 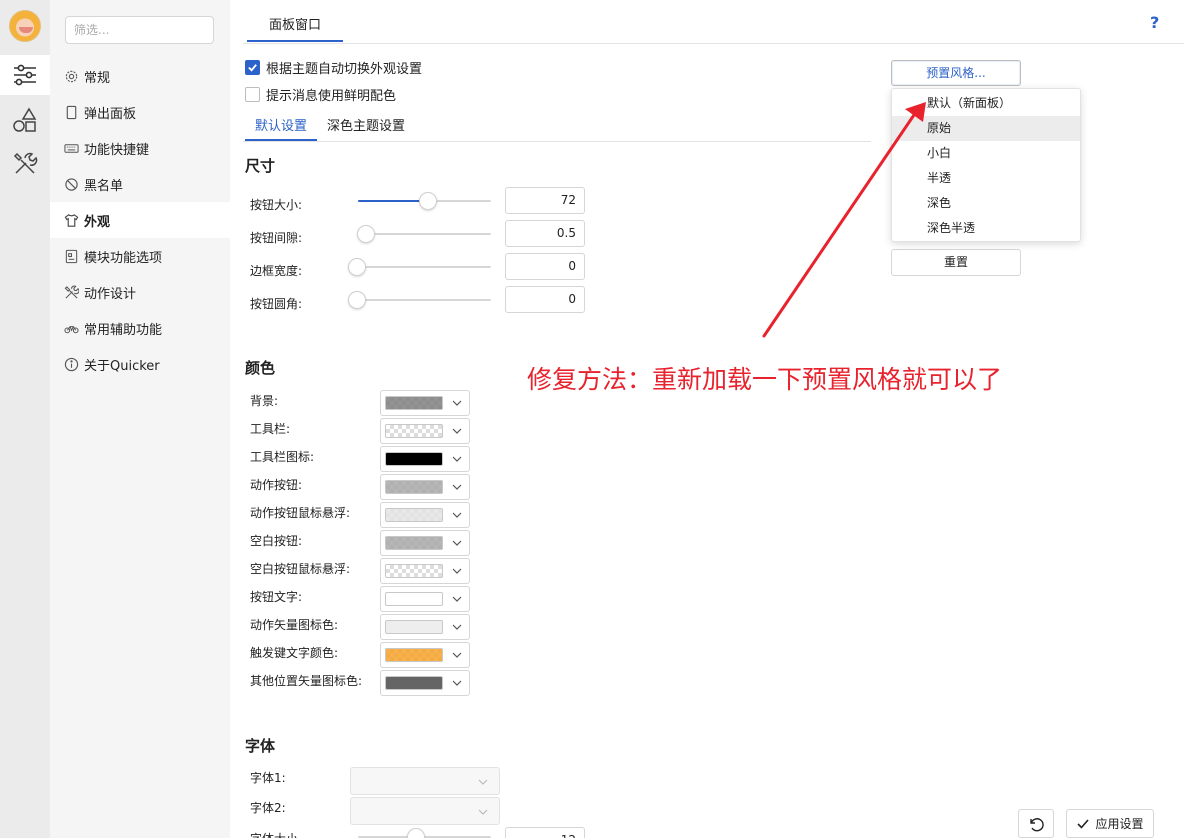 I want to click on nav-item-hotkeys: 功能快捷键, so click(x=140, y=148).